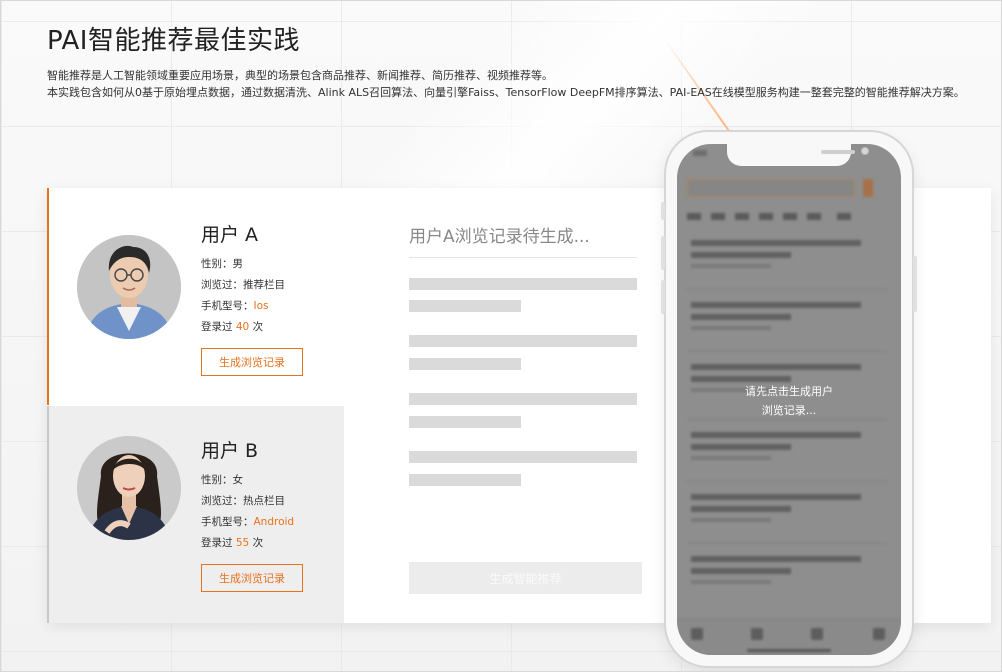  I want to click on user-b-portrait-icon, so click(129, 488).